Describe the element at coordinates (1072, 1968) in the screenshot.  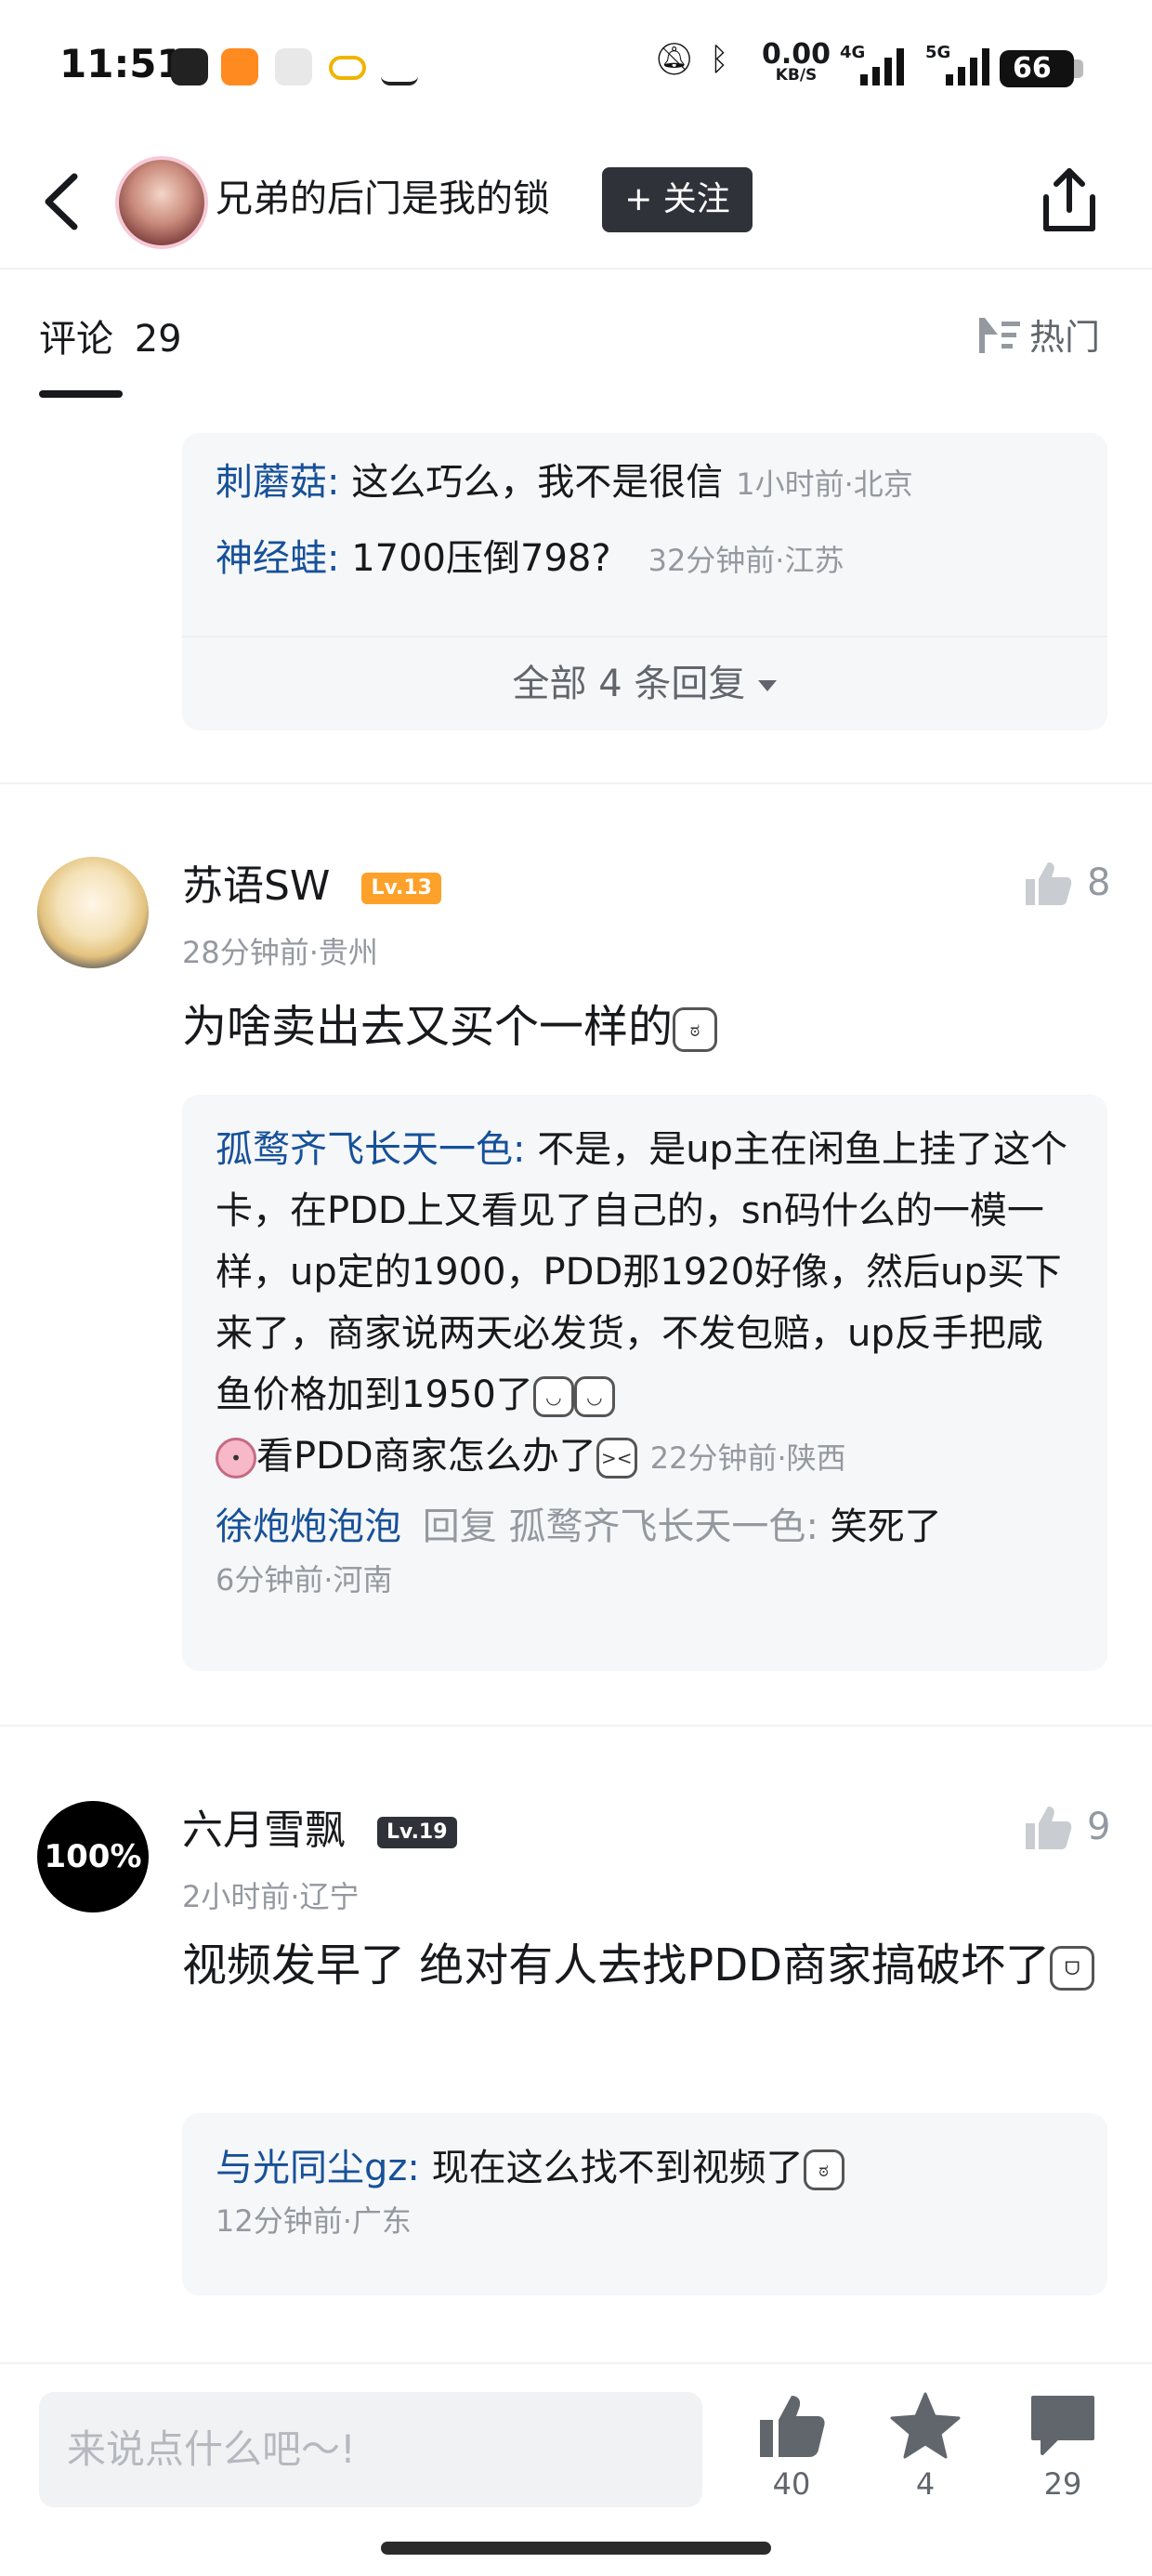
I see `emoji-icon: ᗜ` at that location.